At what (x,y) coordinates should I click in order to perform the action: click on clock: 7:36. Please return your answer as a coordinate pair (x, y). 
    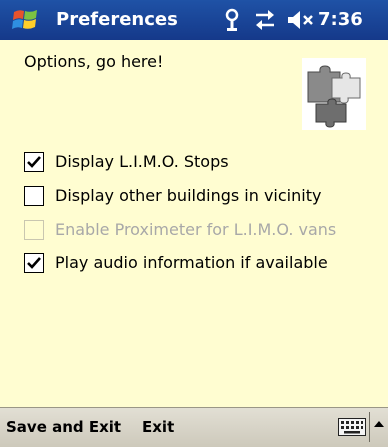
    Looking at the image, I should click on (340, 19).